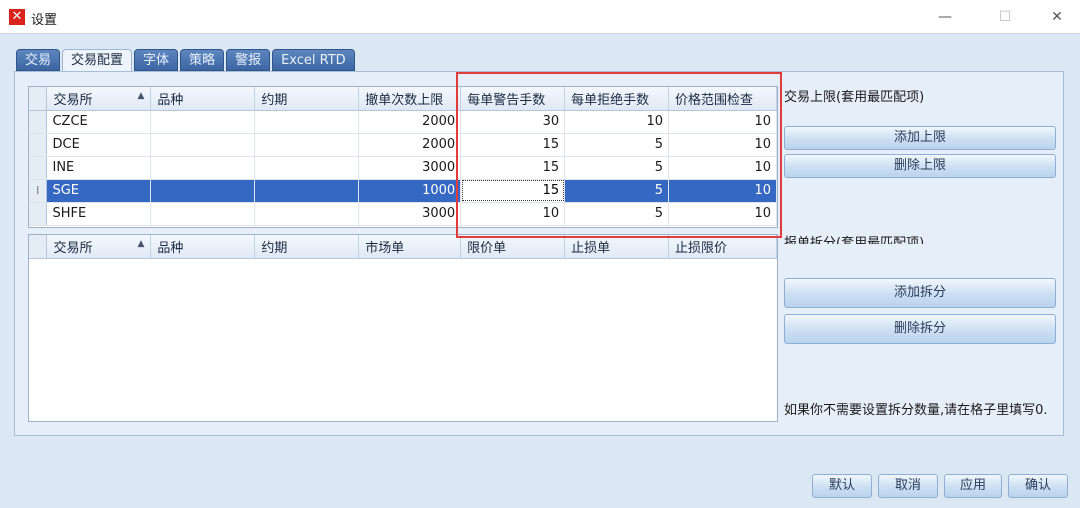 This screenshot has height=508, width=1080. I want to click on tab-bar: 交易 交易配置 字体 策略 警报 Excel RTD, so click(185, 60).